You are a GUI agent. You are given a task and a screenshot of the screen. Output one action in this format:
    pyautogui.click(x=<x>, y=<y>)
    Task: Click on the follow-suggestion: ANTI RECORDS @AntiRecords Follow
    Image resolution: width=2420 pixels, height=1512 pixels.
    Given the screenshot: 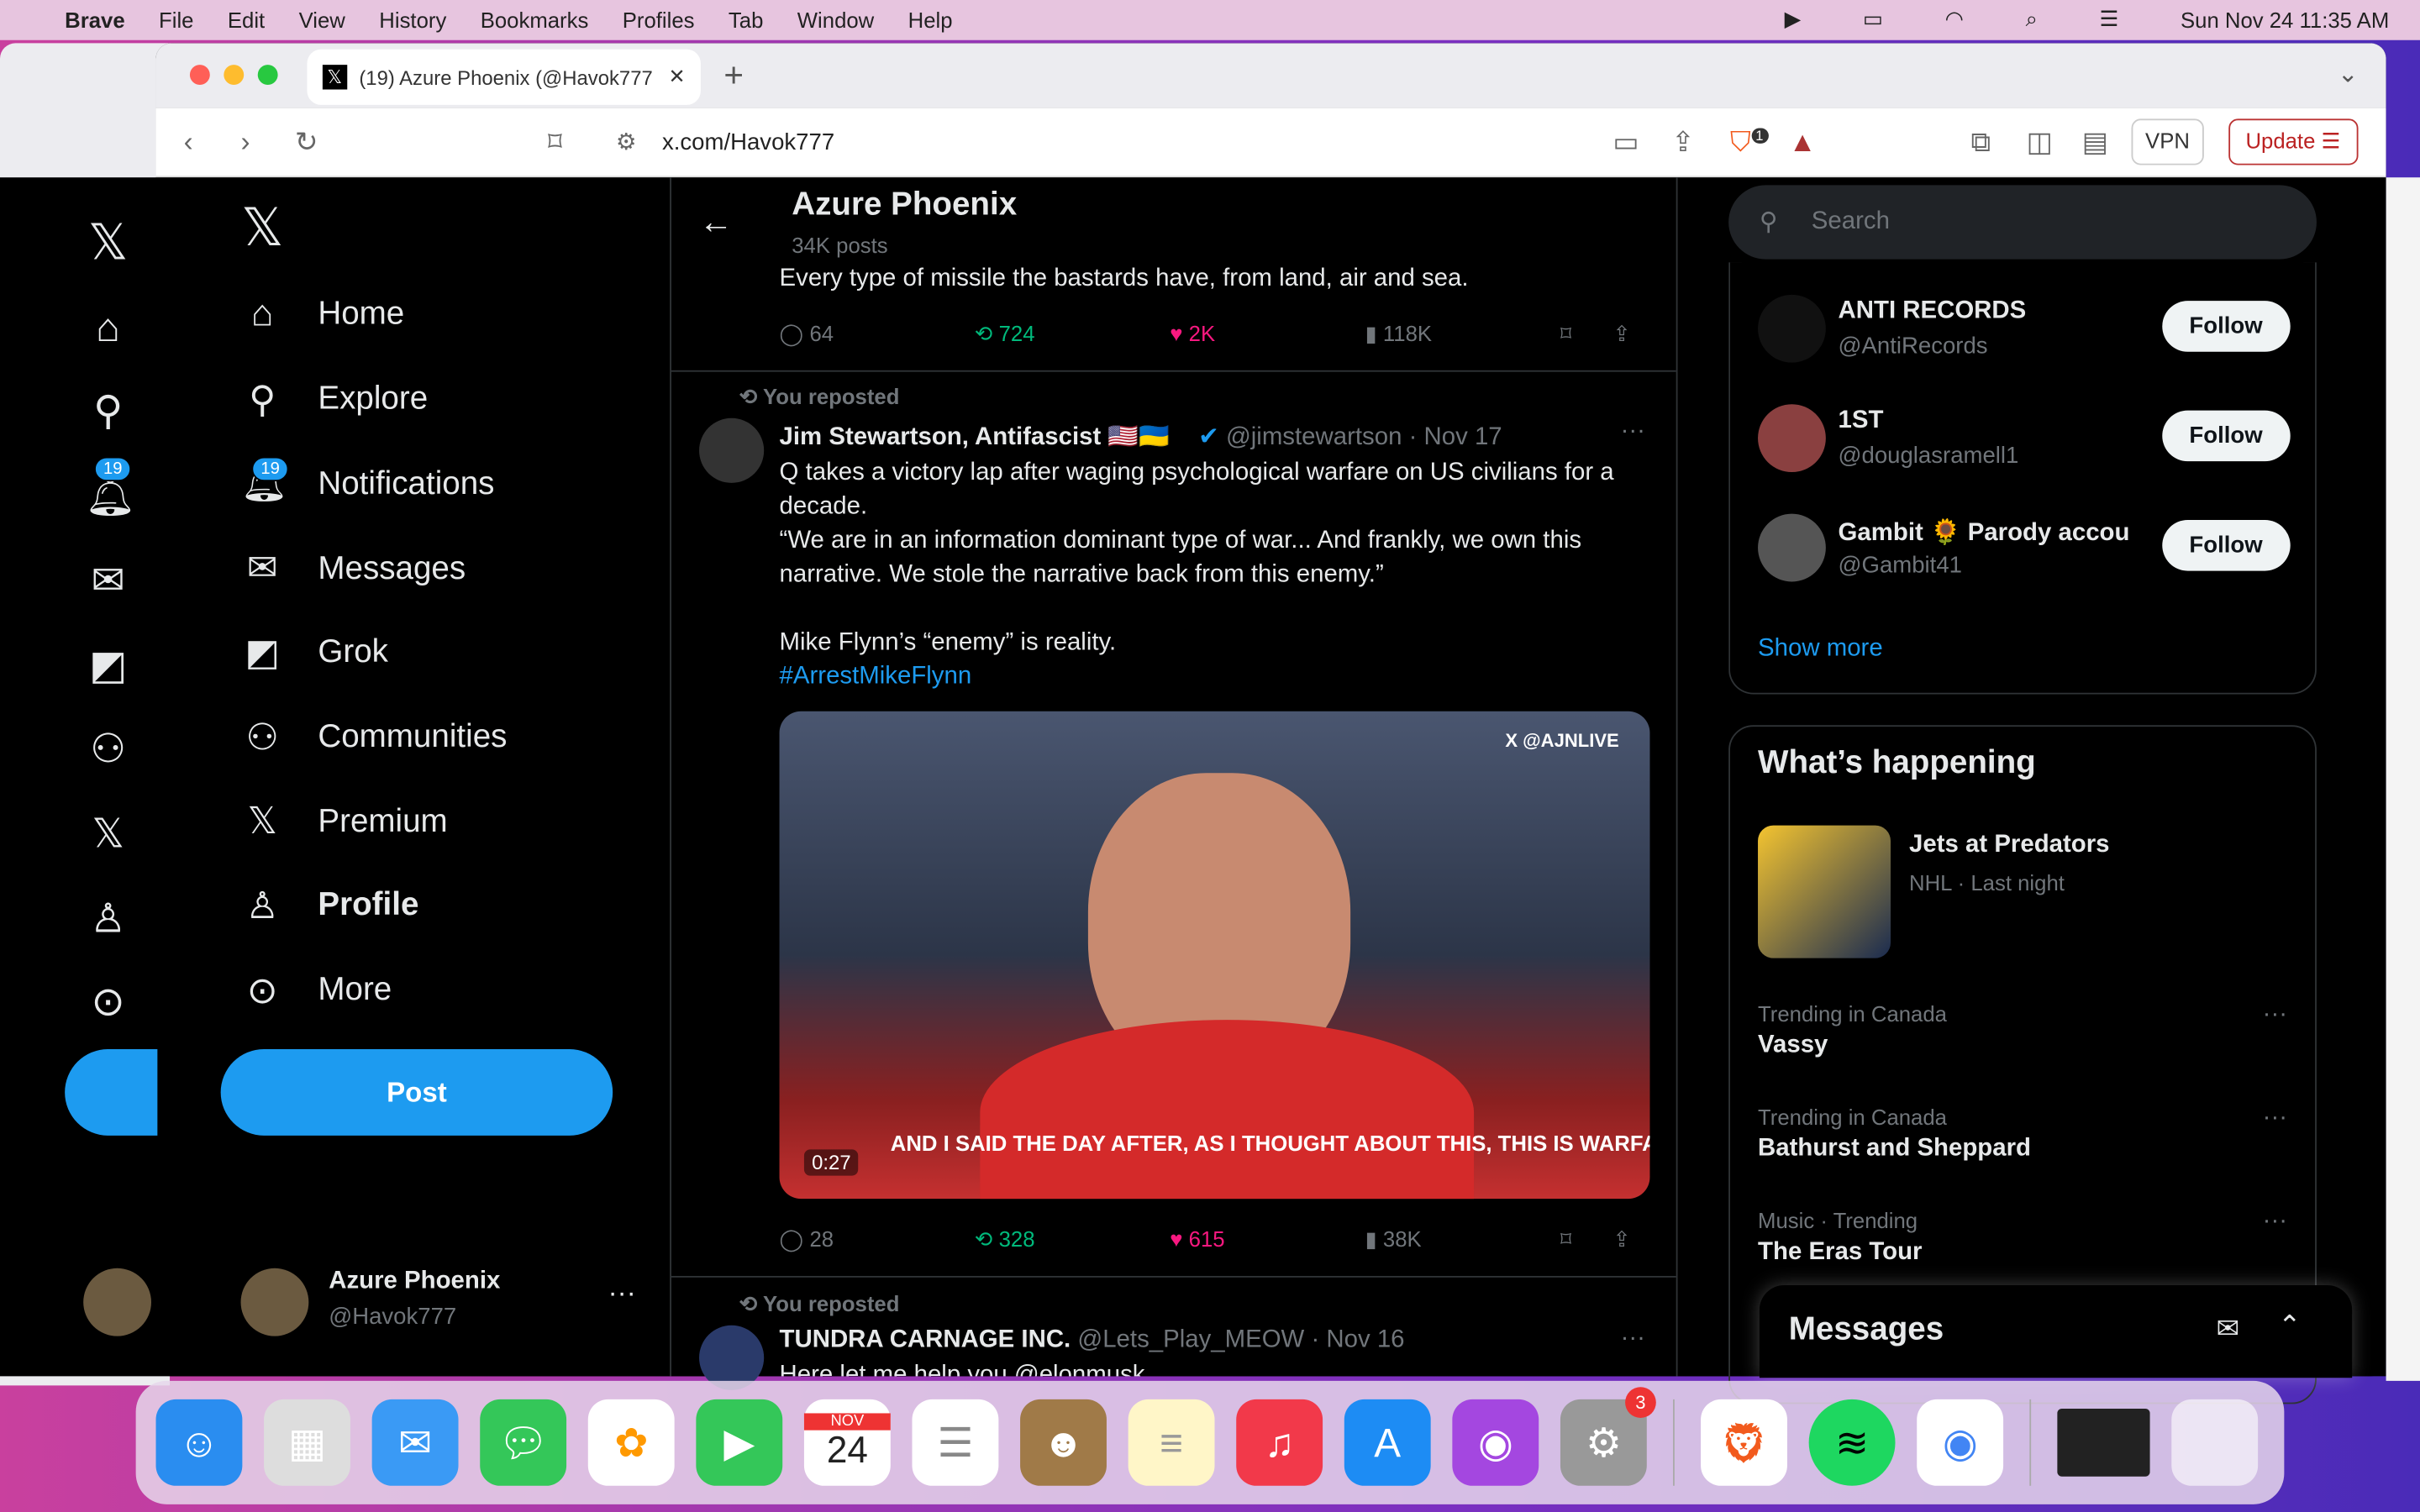 What is the action you would take?
    pyautogui.click(x=2024, y=332)
    